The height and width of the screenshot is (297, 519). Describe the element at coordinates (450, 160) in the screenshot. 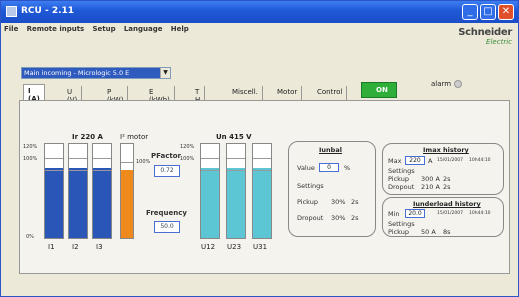

I see `imax-date: 15/01/2007` at that location.